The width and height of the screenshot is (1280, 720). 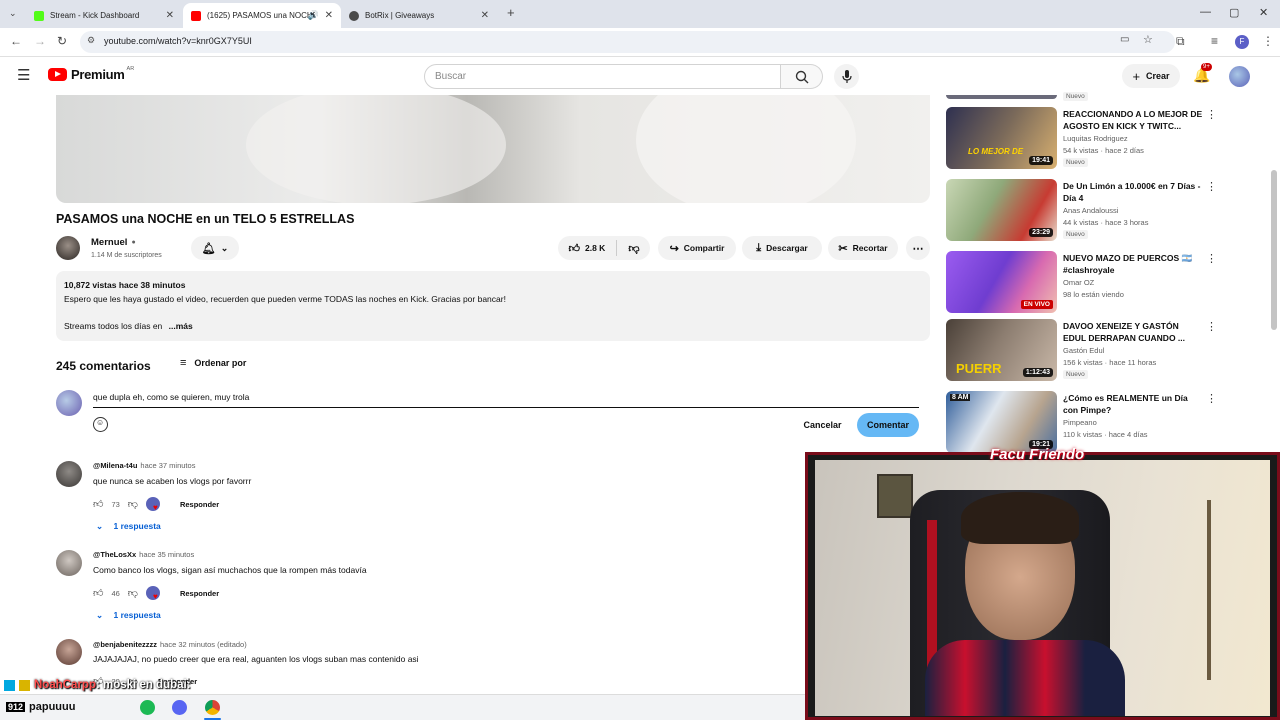 I want to click on create-button: + Crear, so click(x=1151, y=76).